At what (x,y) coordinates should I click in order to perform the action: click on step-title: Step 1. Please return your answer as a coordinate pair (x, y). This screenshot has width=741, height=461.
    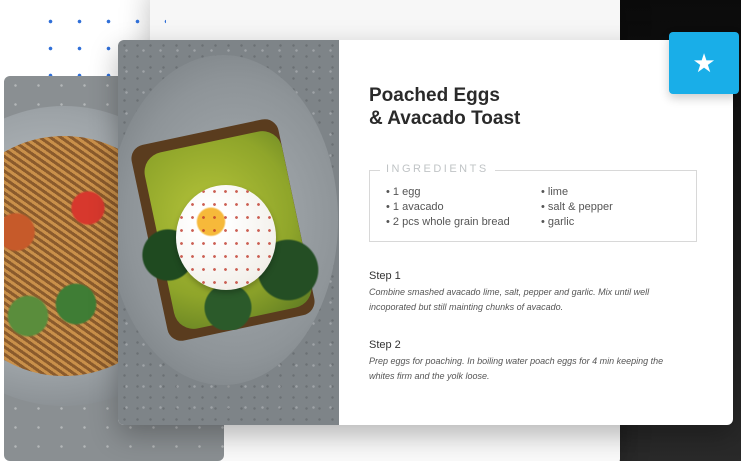
    Looking at the image, I should click on (385, 276).